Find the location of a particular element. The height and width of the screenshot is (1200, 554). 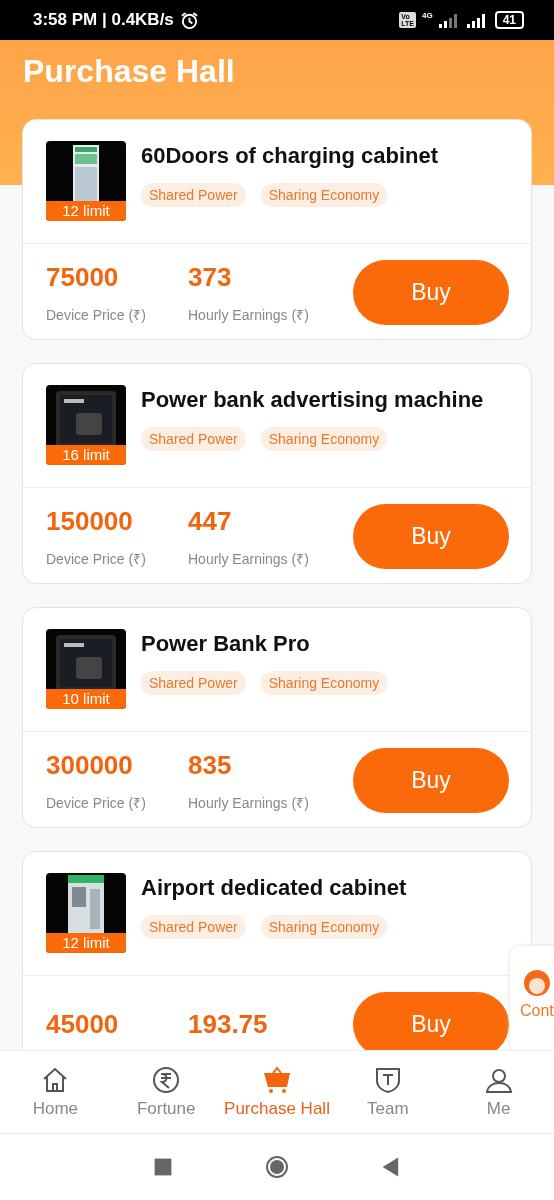

hourly-earnings: 835 is located at coordinates (210, 765).